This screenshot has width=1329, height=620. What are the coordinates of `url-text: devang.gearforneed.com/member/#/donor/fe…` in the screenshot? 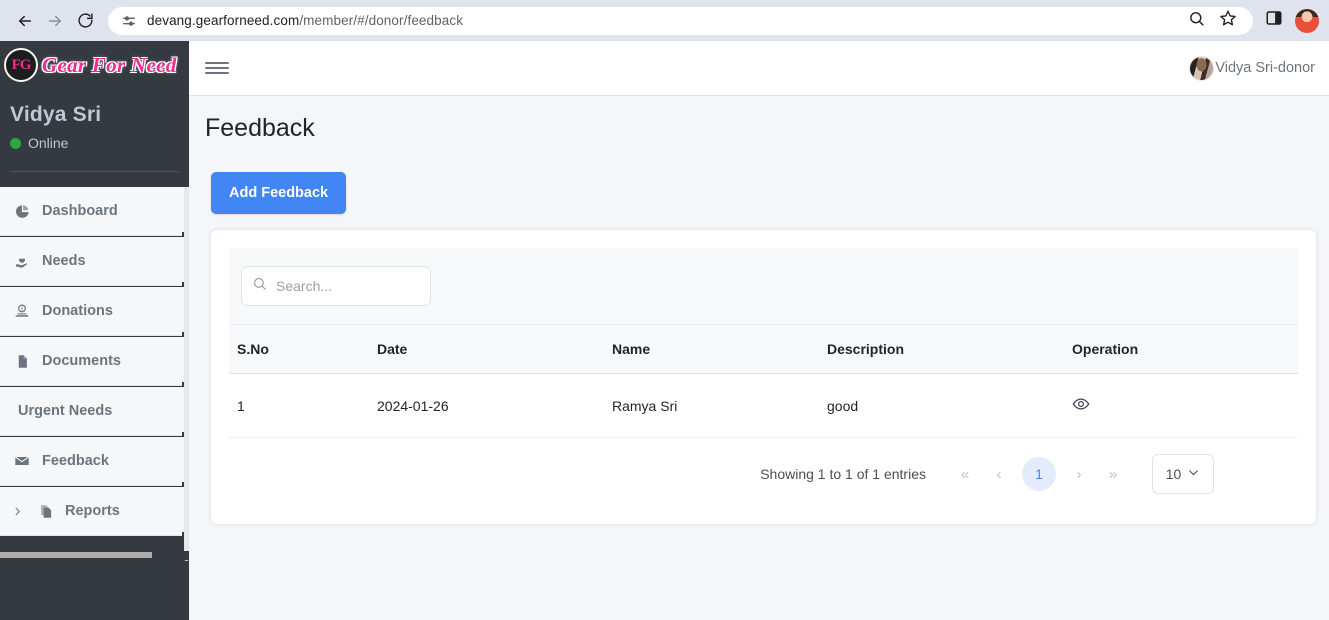 It's located at (305, 20).